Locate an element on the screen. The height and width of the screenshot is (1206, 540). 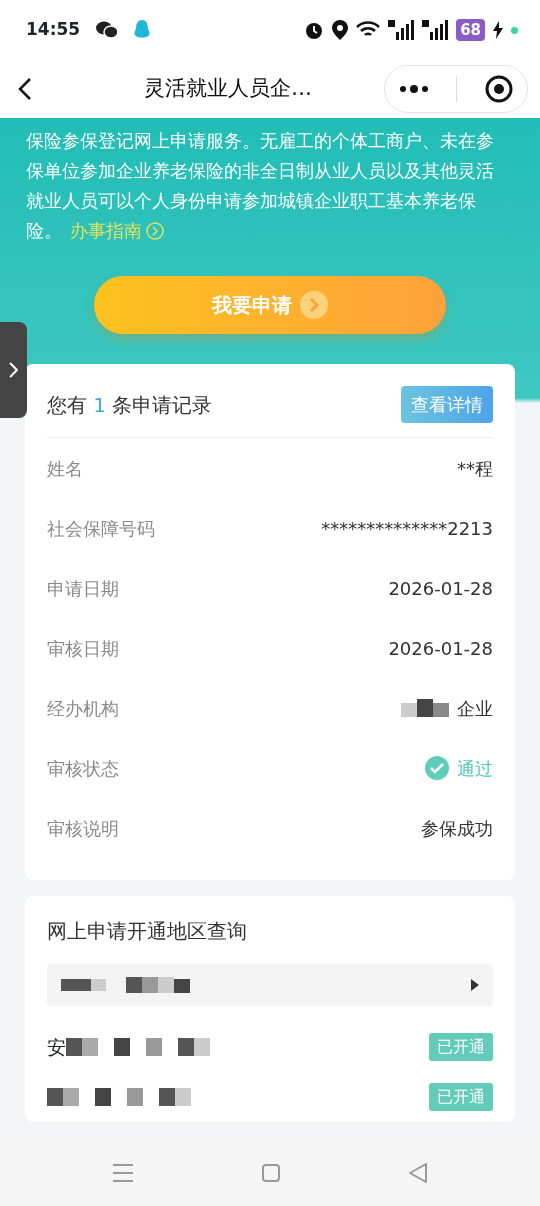
home-icon is located at coordinates (271, 1173).